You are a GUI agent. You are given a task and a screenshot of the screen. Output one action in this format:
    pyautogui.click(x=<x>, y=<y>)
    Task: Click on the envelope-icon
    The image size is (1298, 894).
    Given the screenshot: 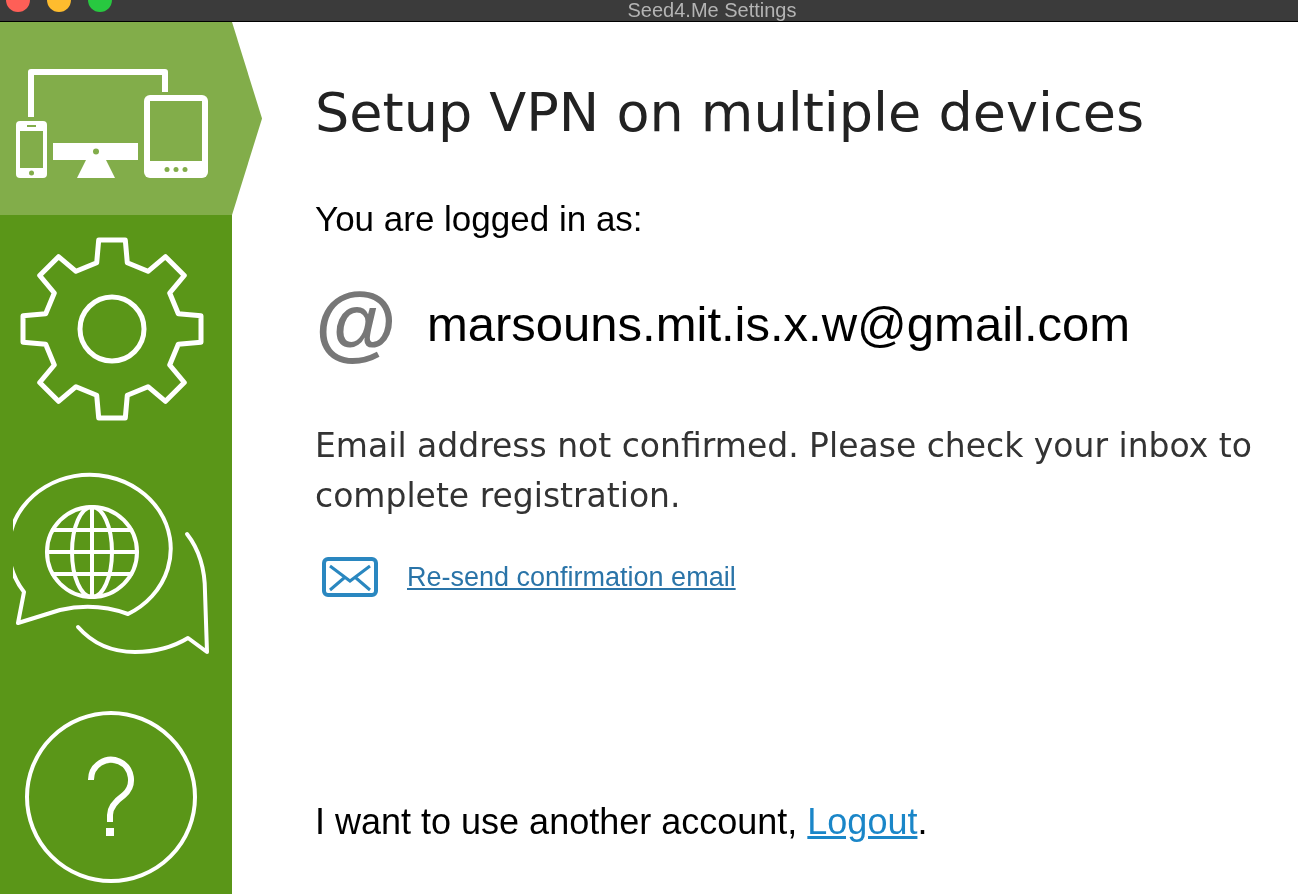 What is the action you would take?
    pyautogui.click(x=350, y=577)
    